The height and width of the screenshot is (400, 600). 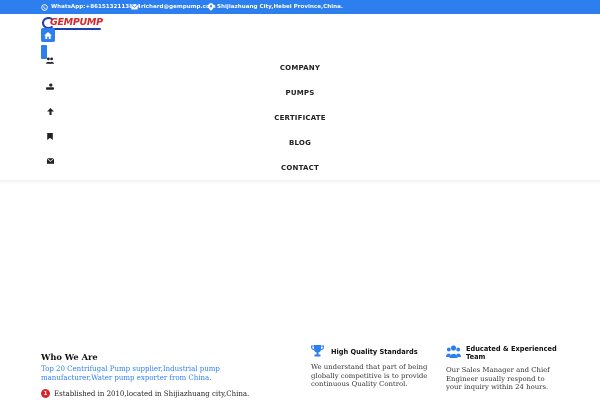 I want to click on whatsapp-icon, so click(x=44, y=7).